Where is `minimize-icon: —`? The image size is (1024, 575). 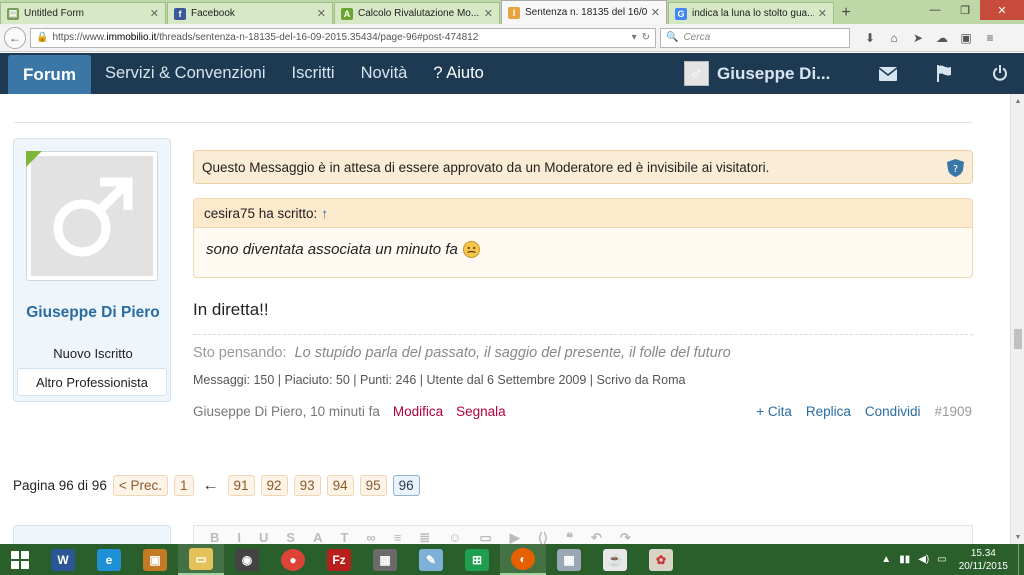
minimize-icon: — is located at coordinates (935, 10).